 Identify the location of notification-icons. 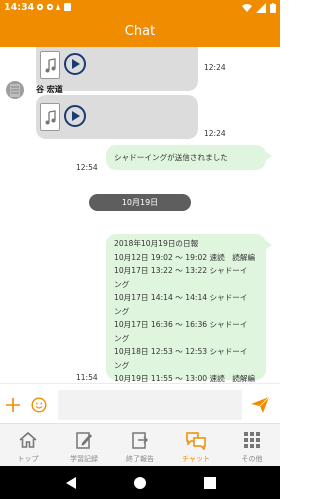
(55, 8).